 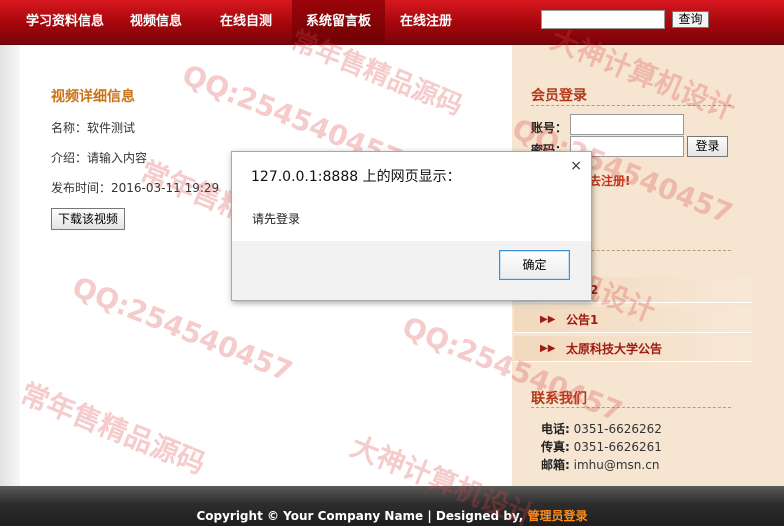 What do you see at coordinates (631, 105) in the screenshot?
I see `member-login-divider` at bounding box center [631, 105].